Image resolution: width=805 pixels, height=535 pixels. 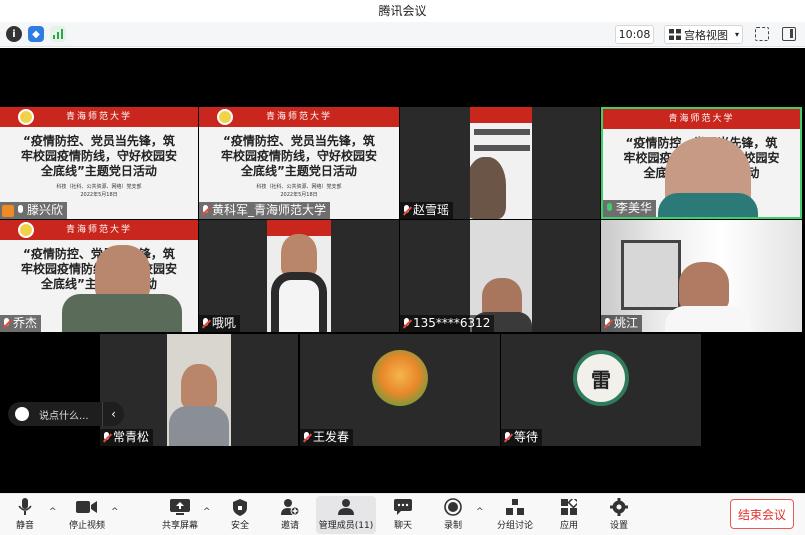 I want to click on participant-tile: 姚江, so click(x=701, y=276).